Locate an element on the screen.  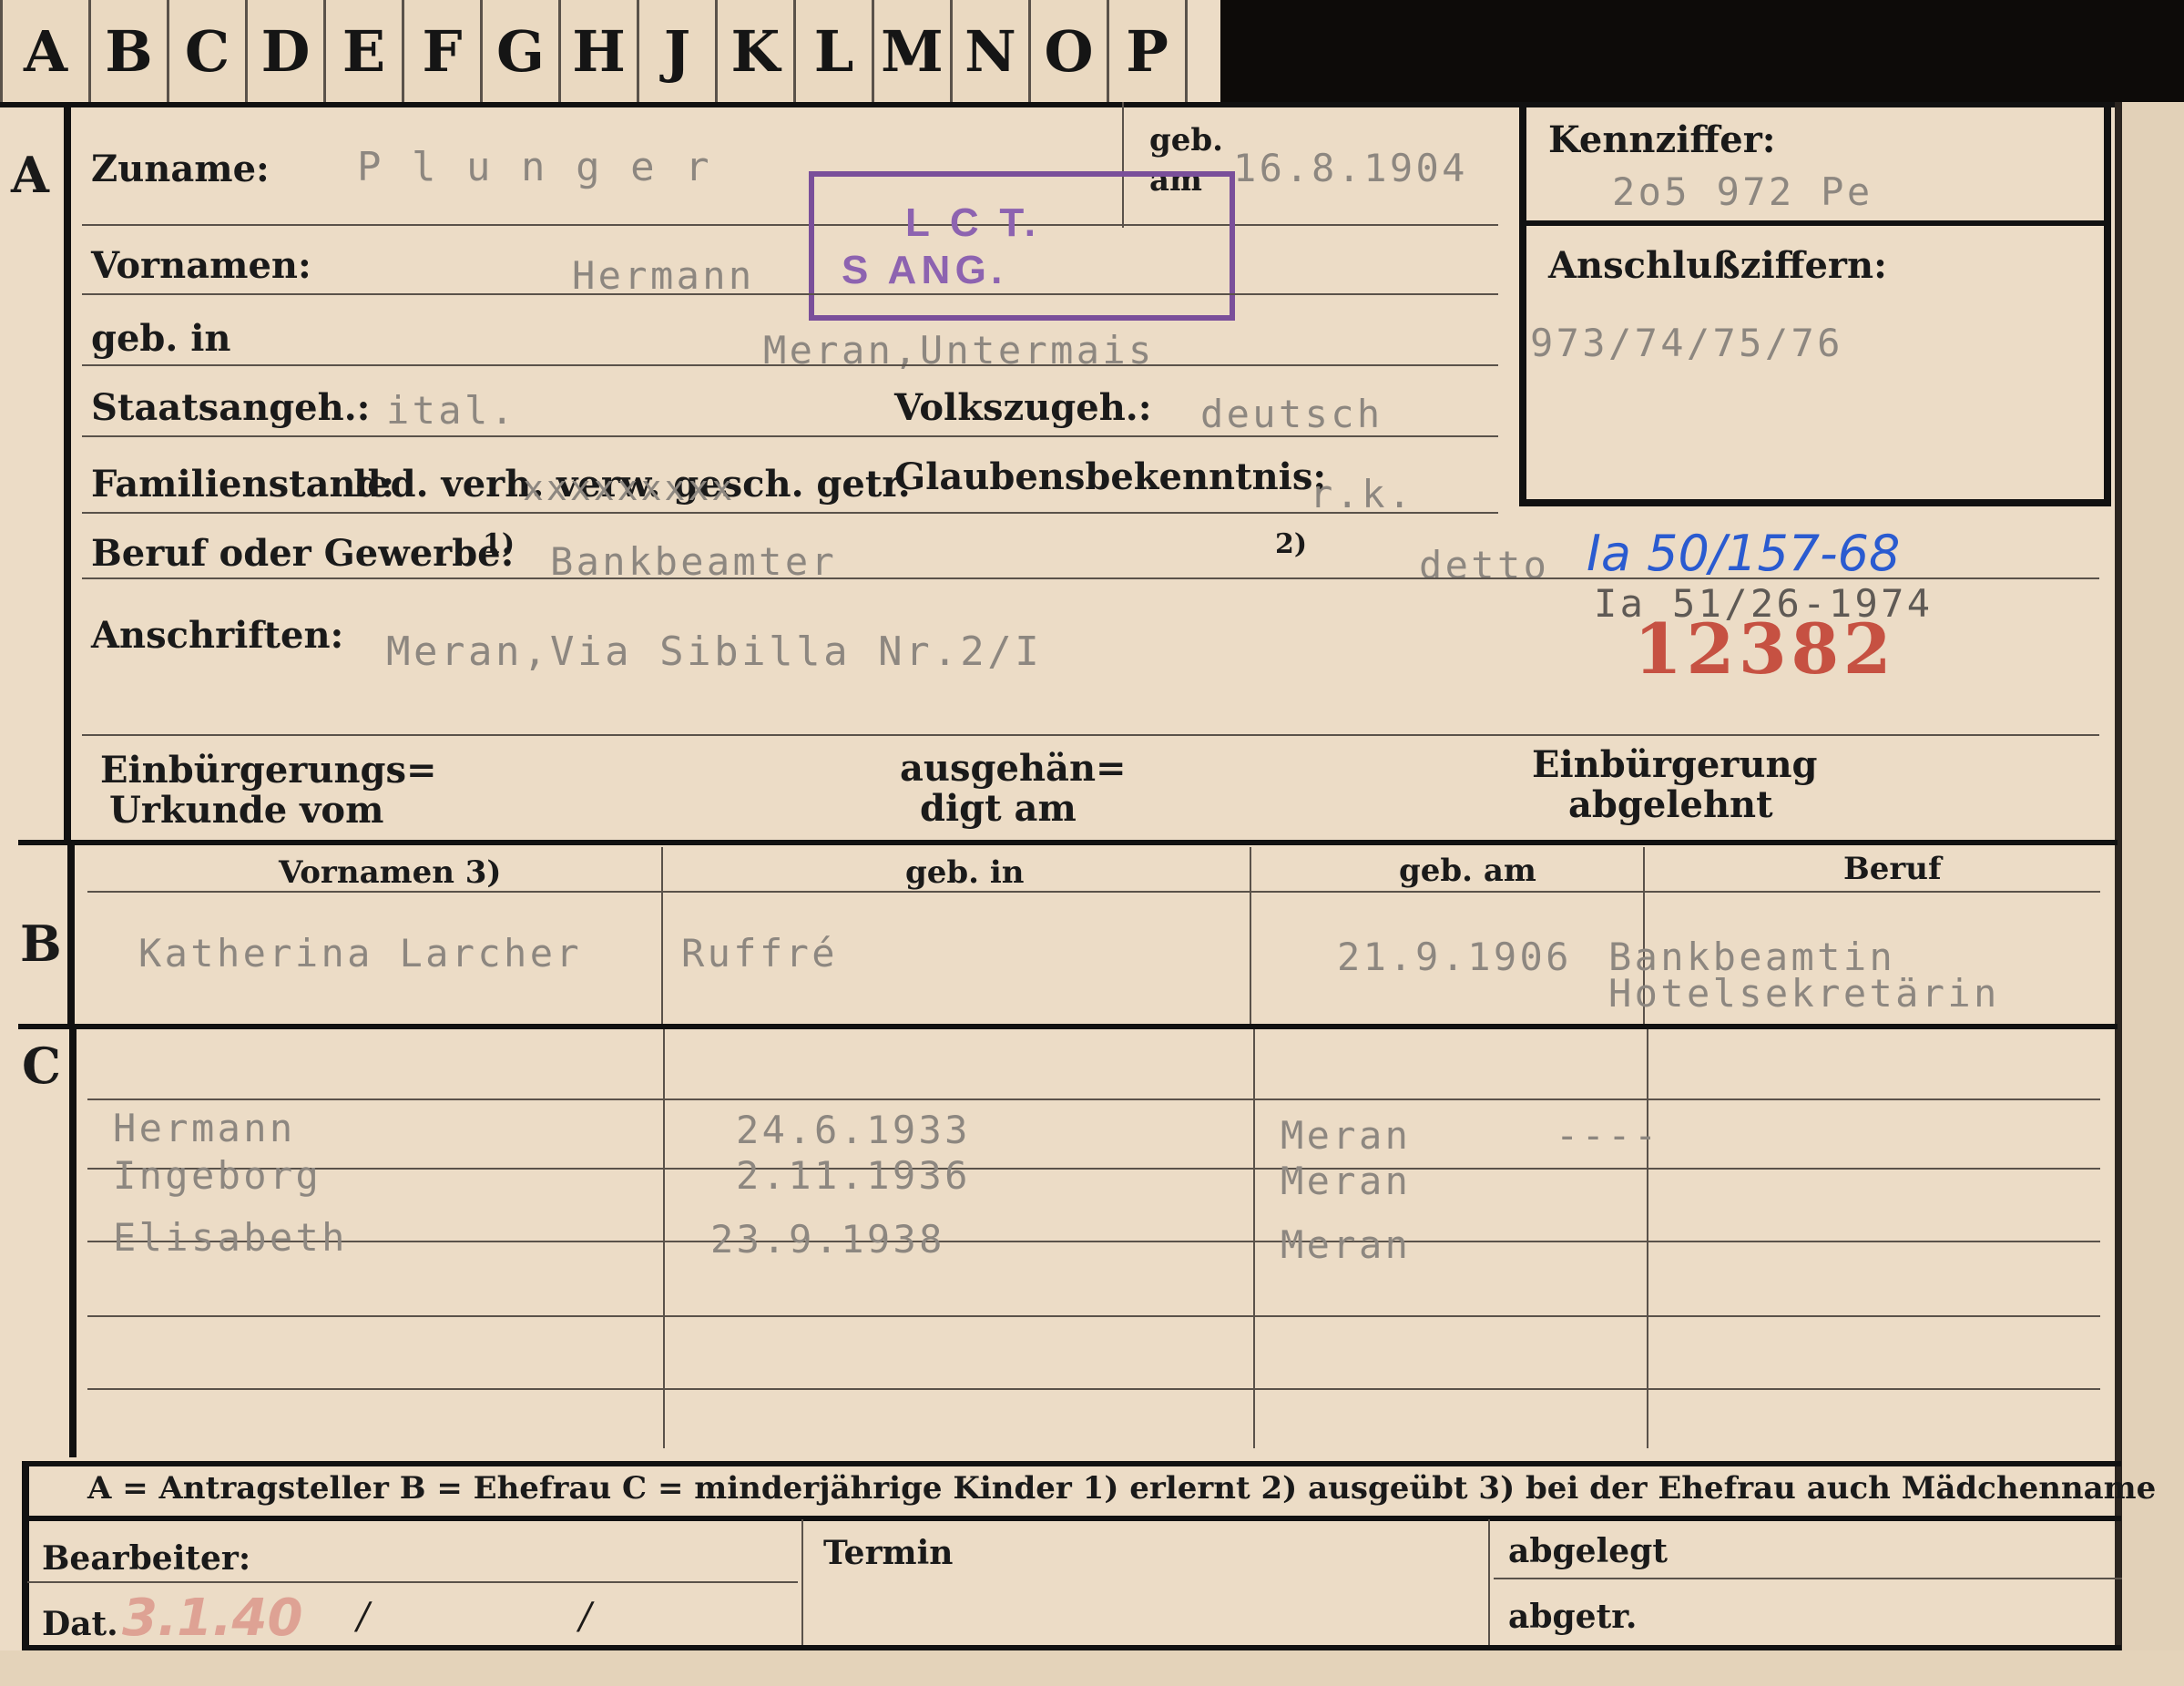
sent-label: abgetr. is located at coordinates (1573, 1617).